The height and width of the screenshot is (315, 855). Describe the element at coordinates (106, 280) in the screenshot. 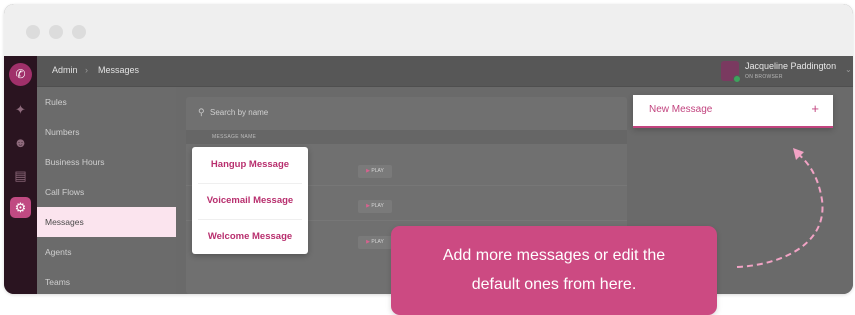

I see `sidebar-item-teams: Teams` at that location.